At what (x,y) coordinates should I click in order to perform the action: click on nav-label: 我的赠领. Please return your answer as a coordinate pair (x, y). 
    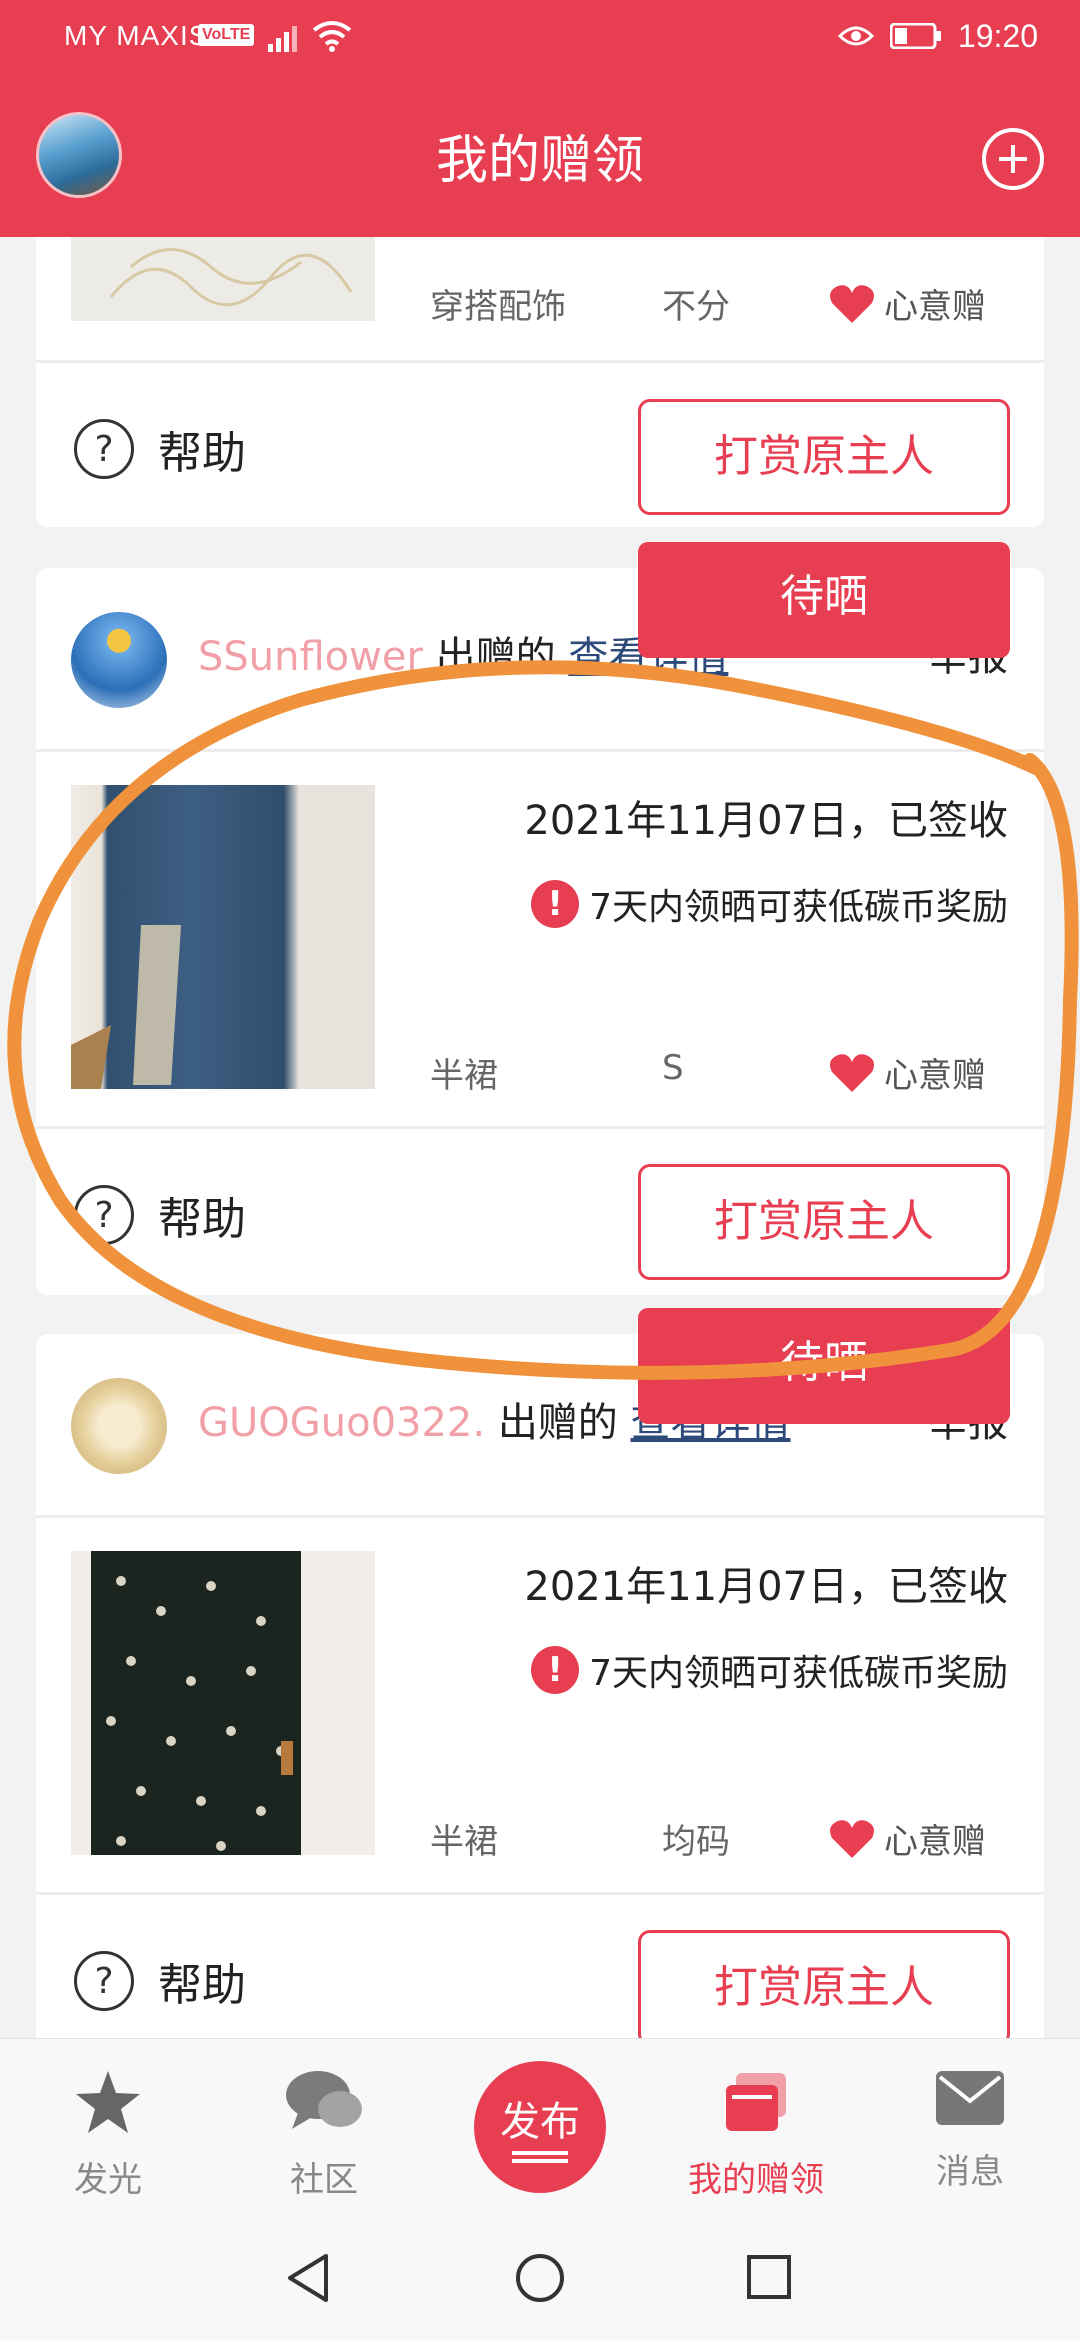
    Looking at the image, I should click on (756, 2180).